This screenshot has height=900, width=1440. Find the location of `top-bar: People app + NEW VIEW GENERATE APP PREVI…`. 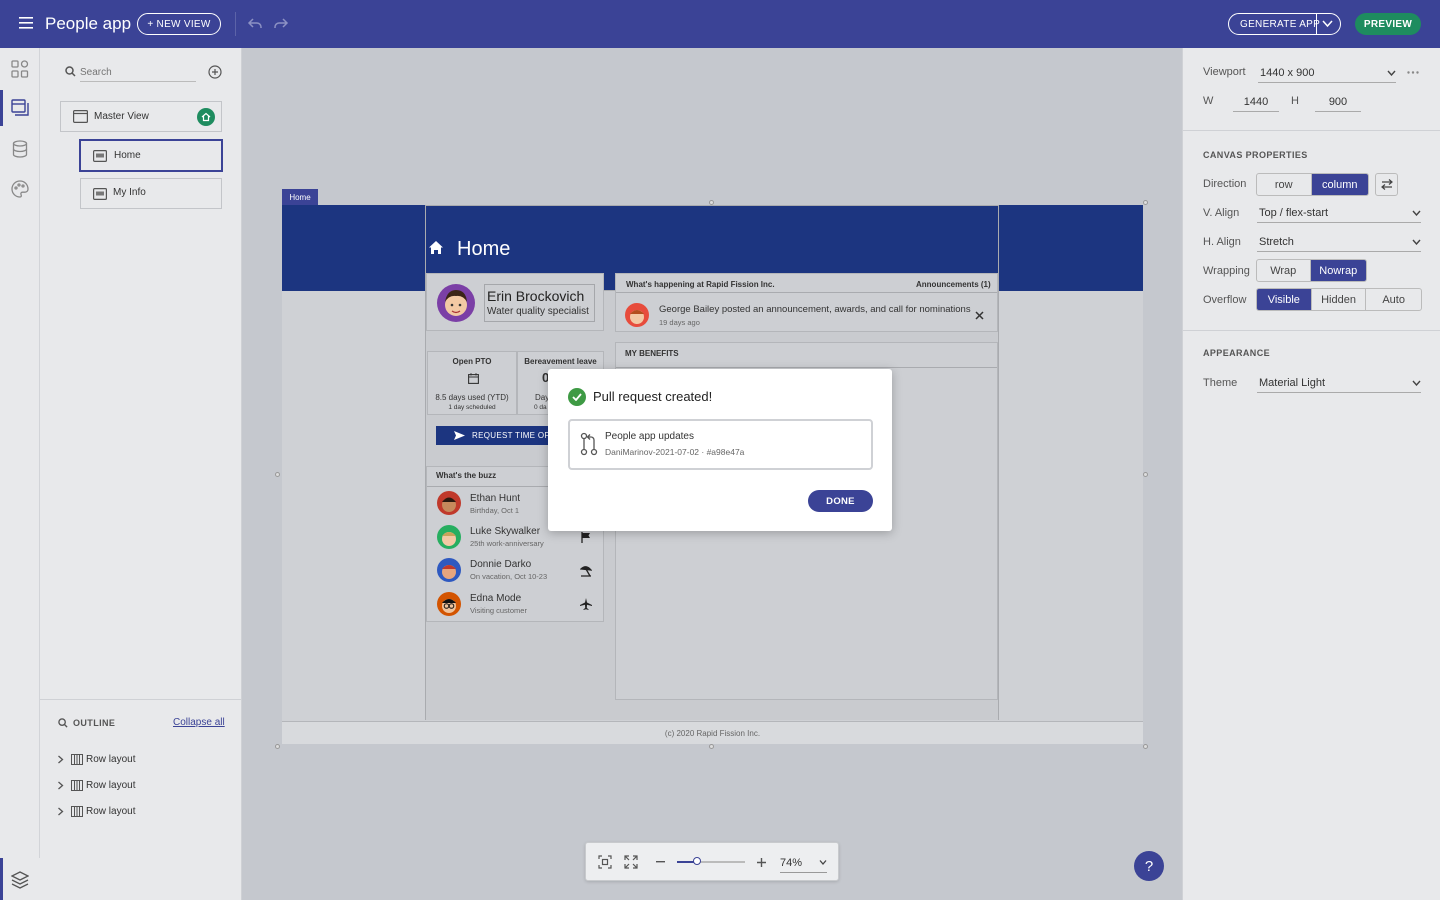

top-bar: People app + NEW VIEW GENERATE APP PREVI… is located at coordinates (720, 24).